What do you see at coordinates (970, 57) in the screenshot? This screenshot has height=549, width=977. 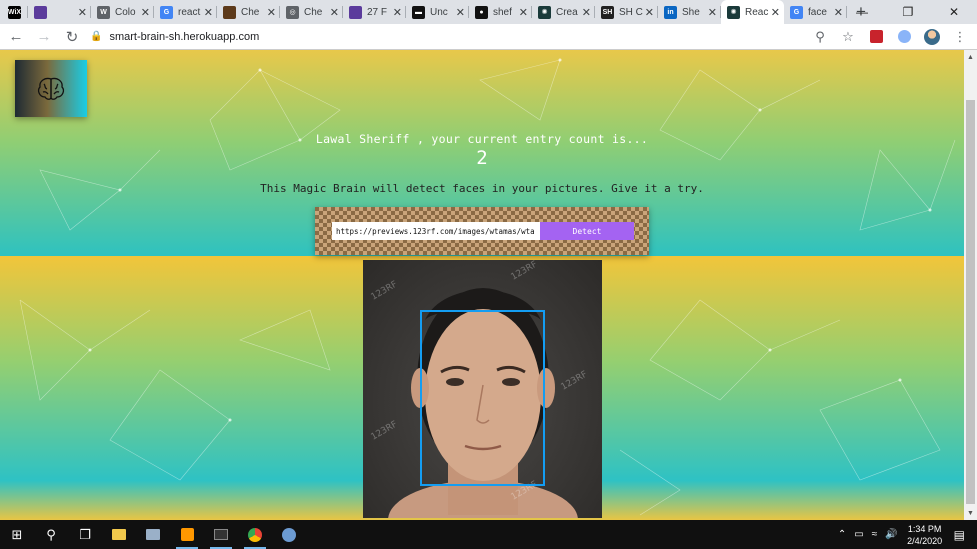 I see `scroll-up-arrow: ▲` at bounding box center [970, 57].